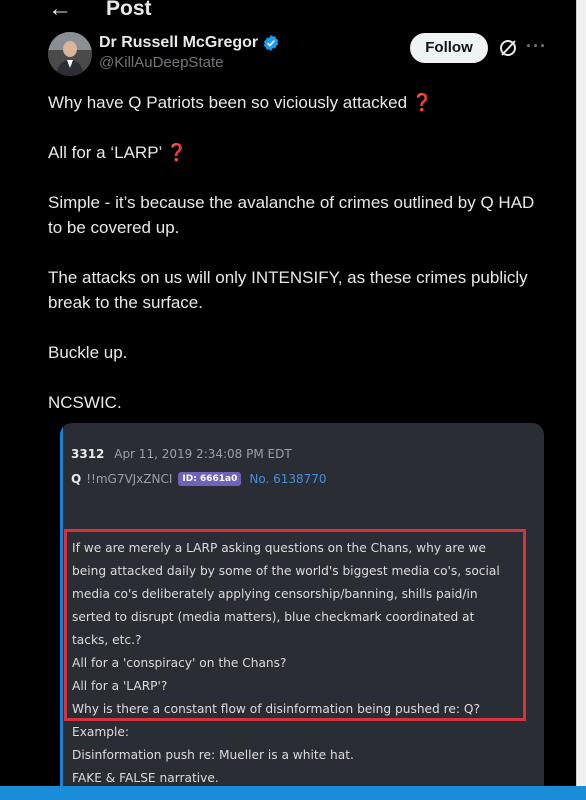  I want to click on post-paragraph: All for a ‘LARP’ ❓, so click(298, 152).